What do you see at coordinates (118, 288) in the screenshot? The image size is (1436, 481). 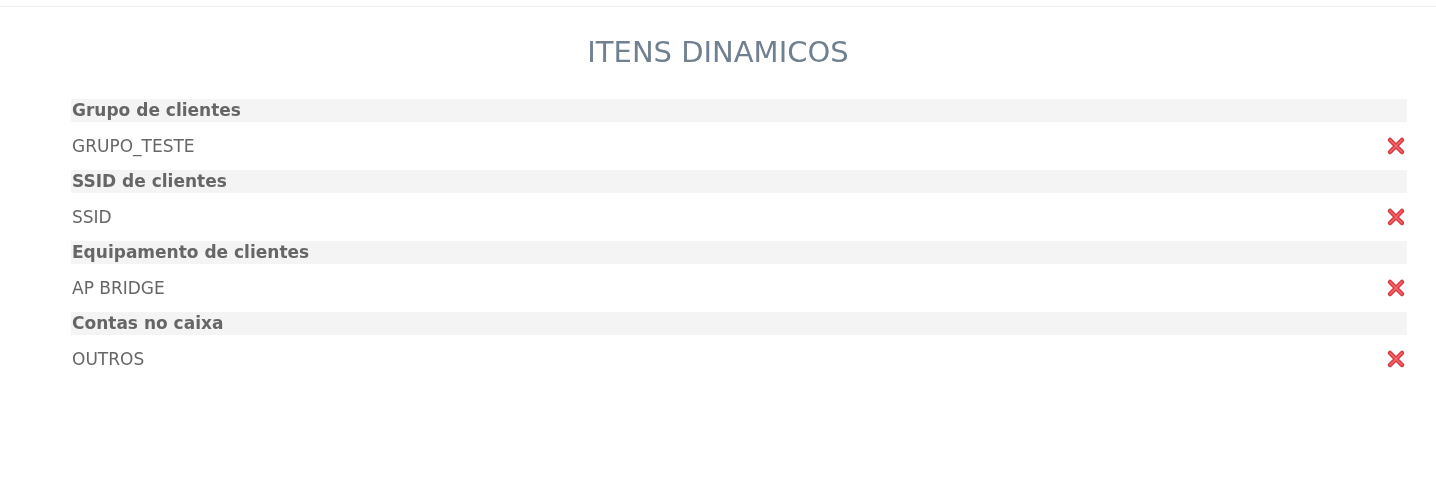 I see `item-label: AP BRIDGE` at bounding box center [118, 288].